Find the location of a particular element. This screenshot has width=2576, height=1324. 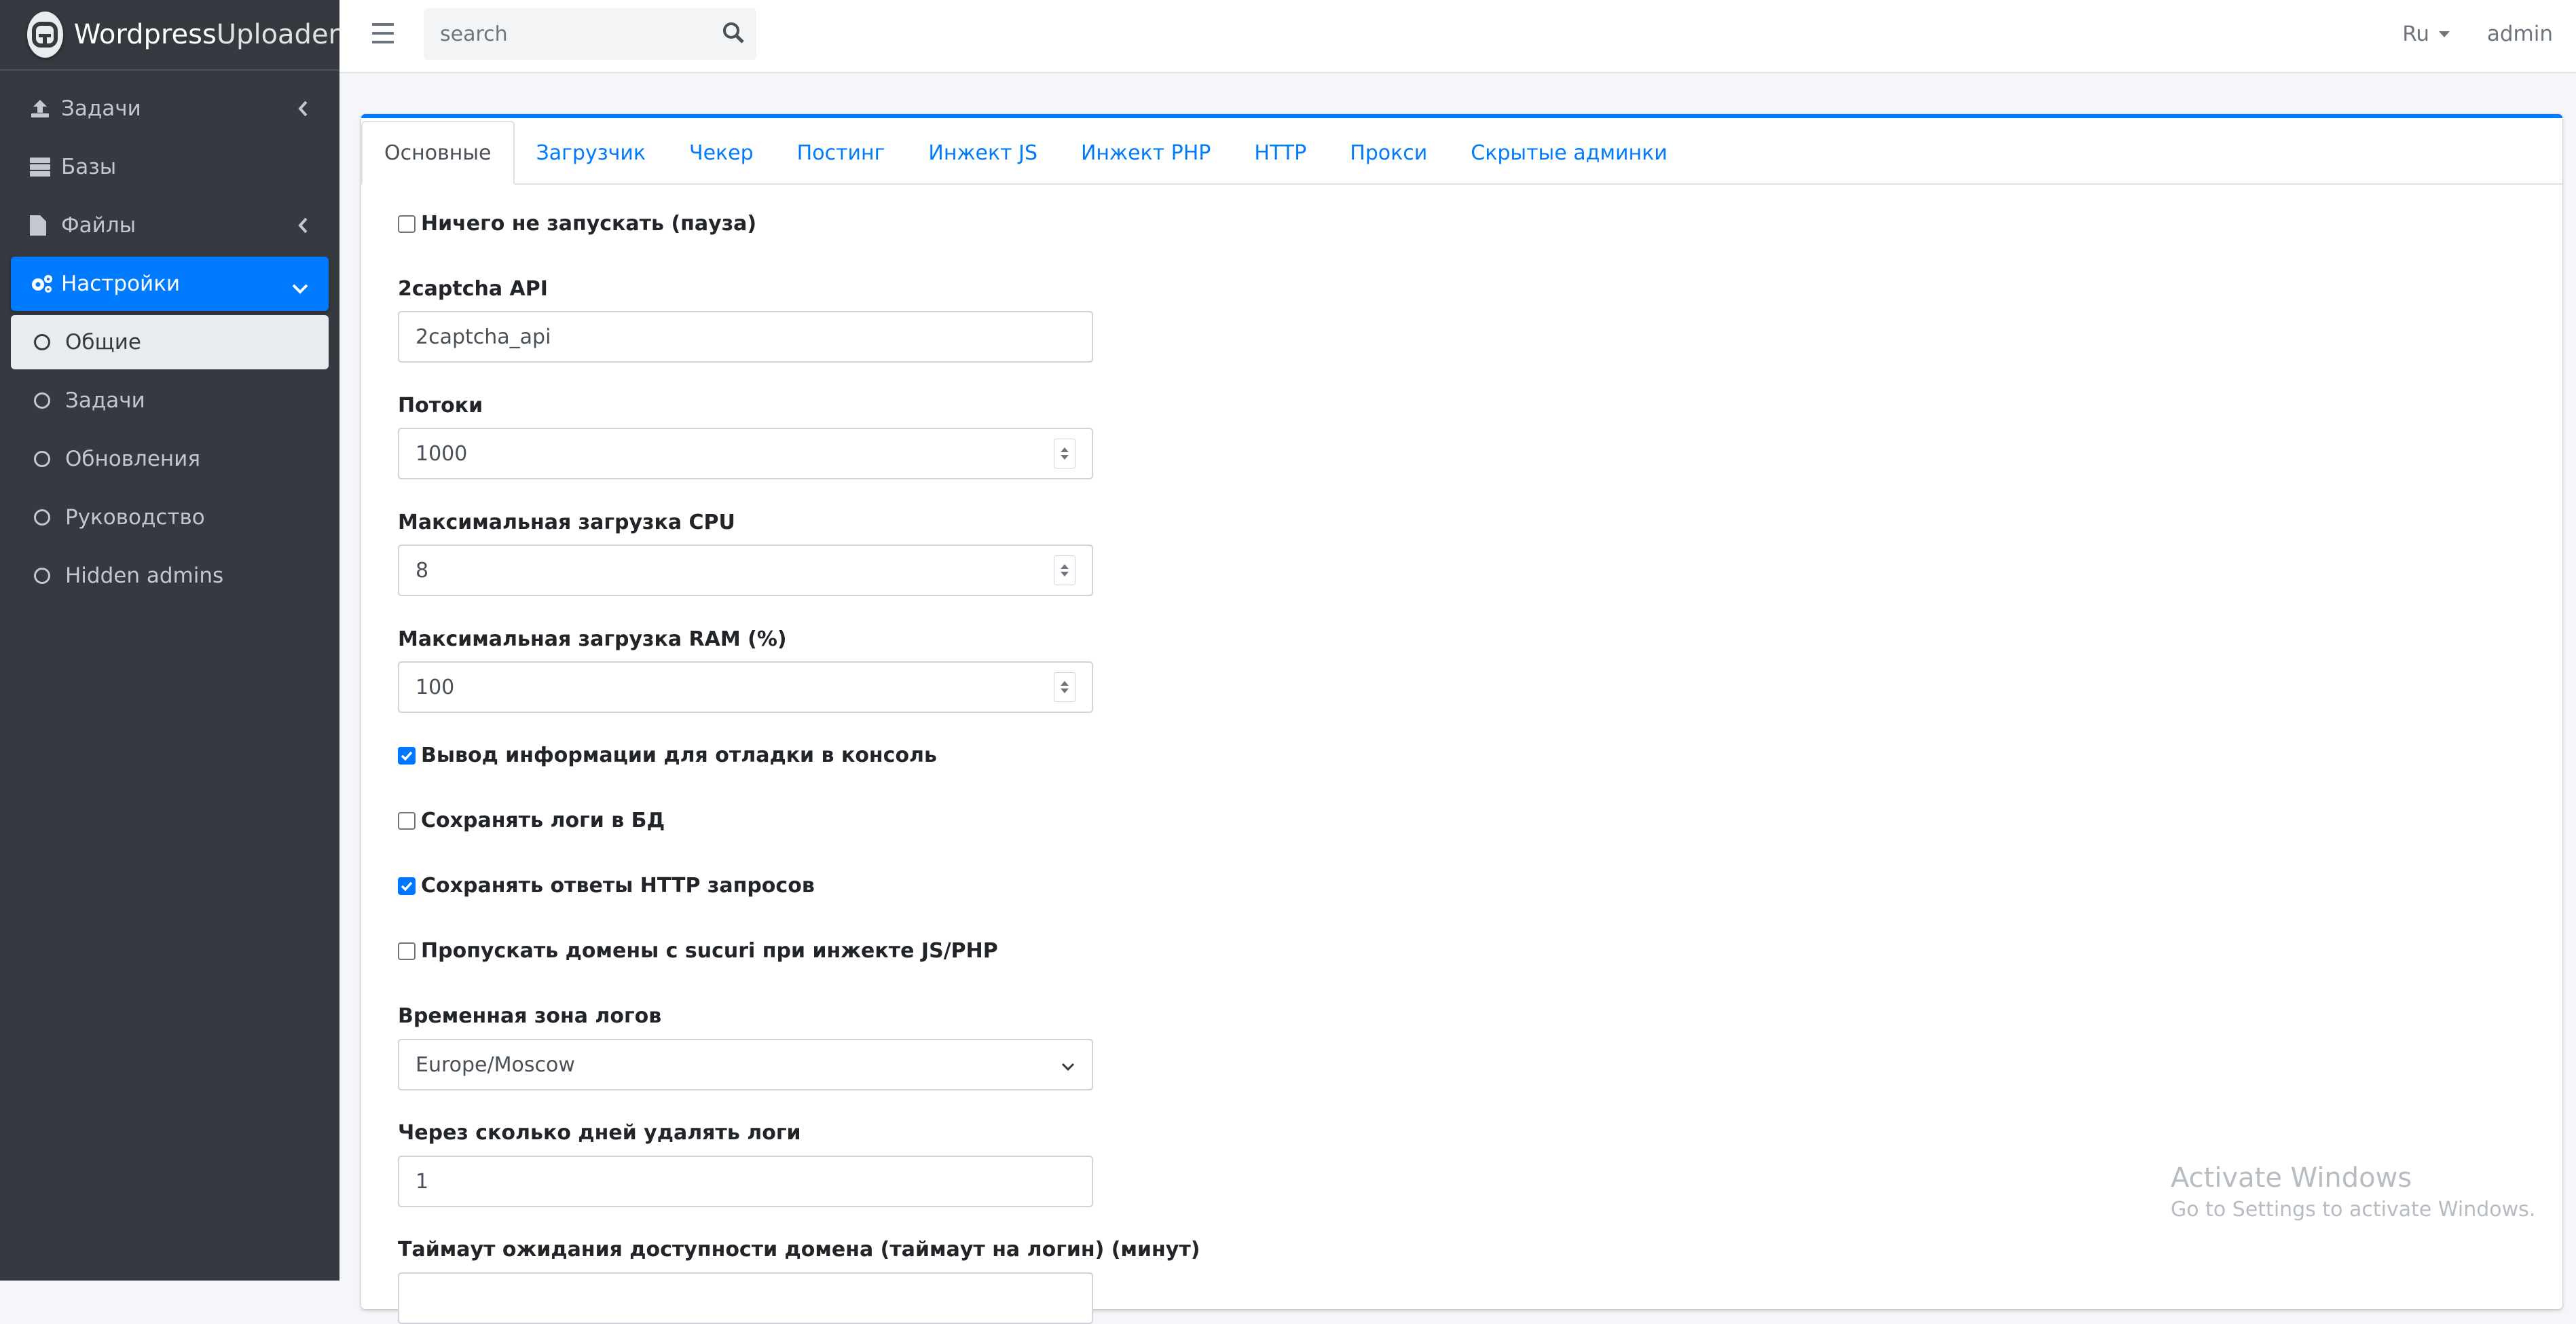

top-navbar: Ru admin is located at coordinates (1457, 36).